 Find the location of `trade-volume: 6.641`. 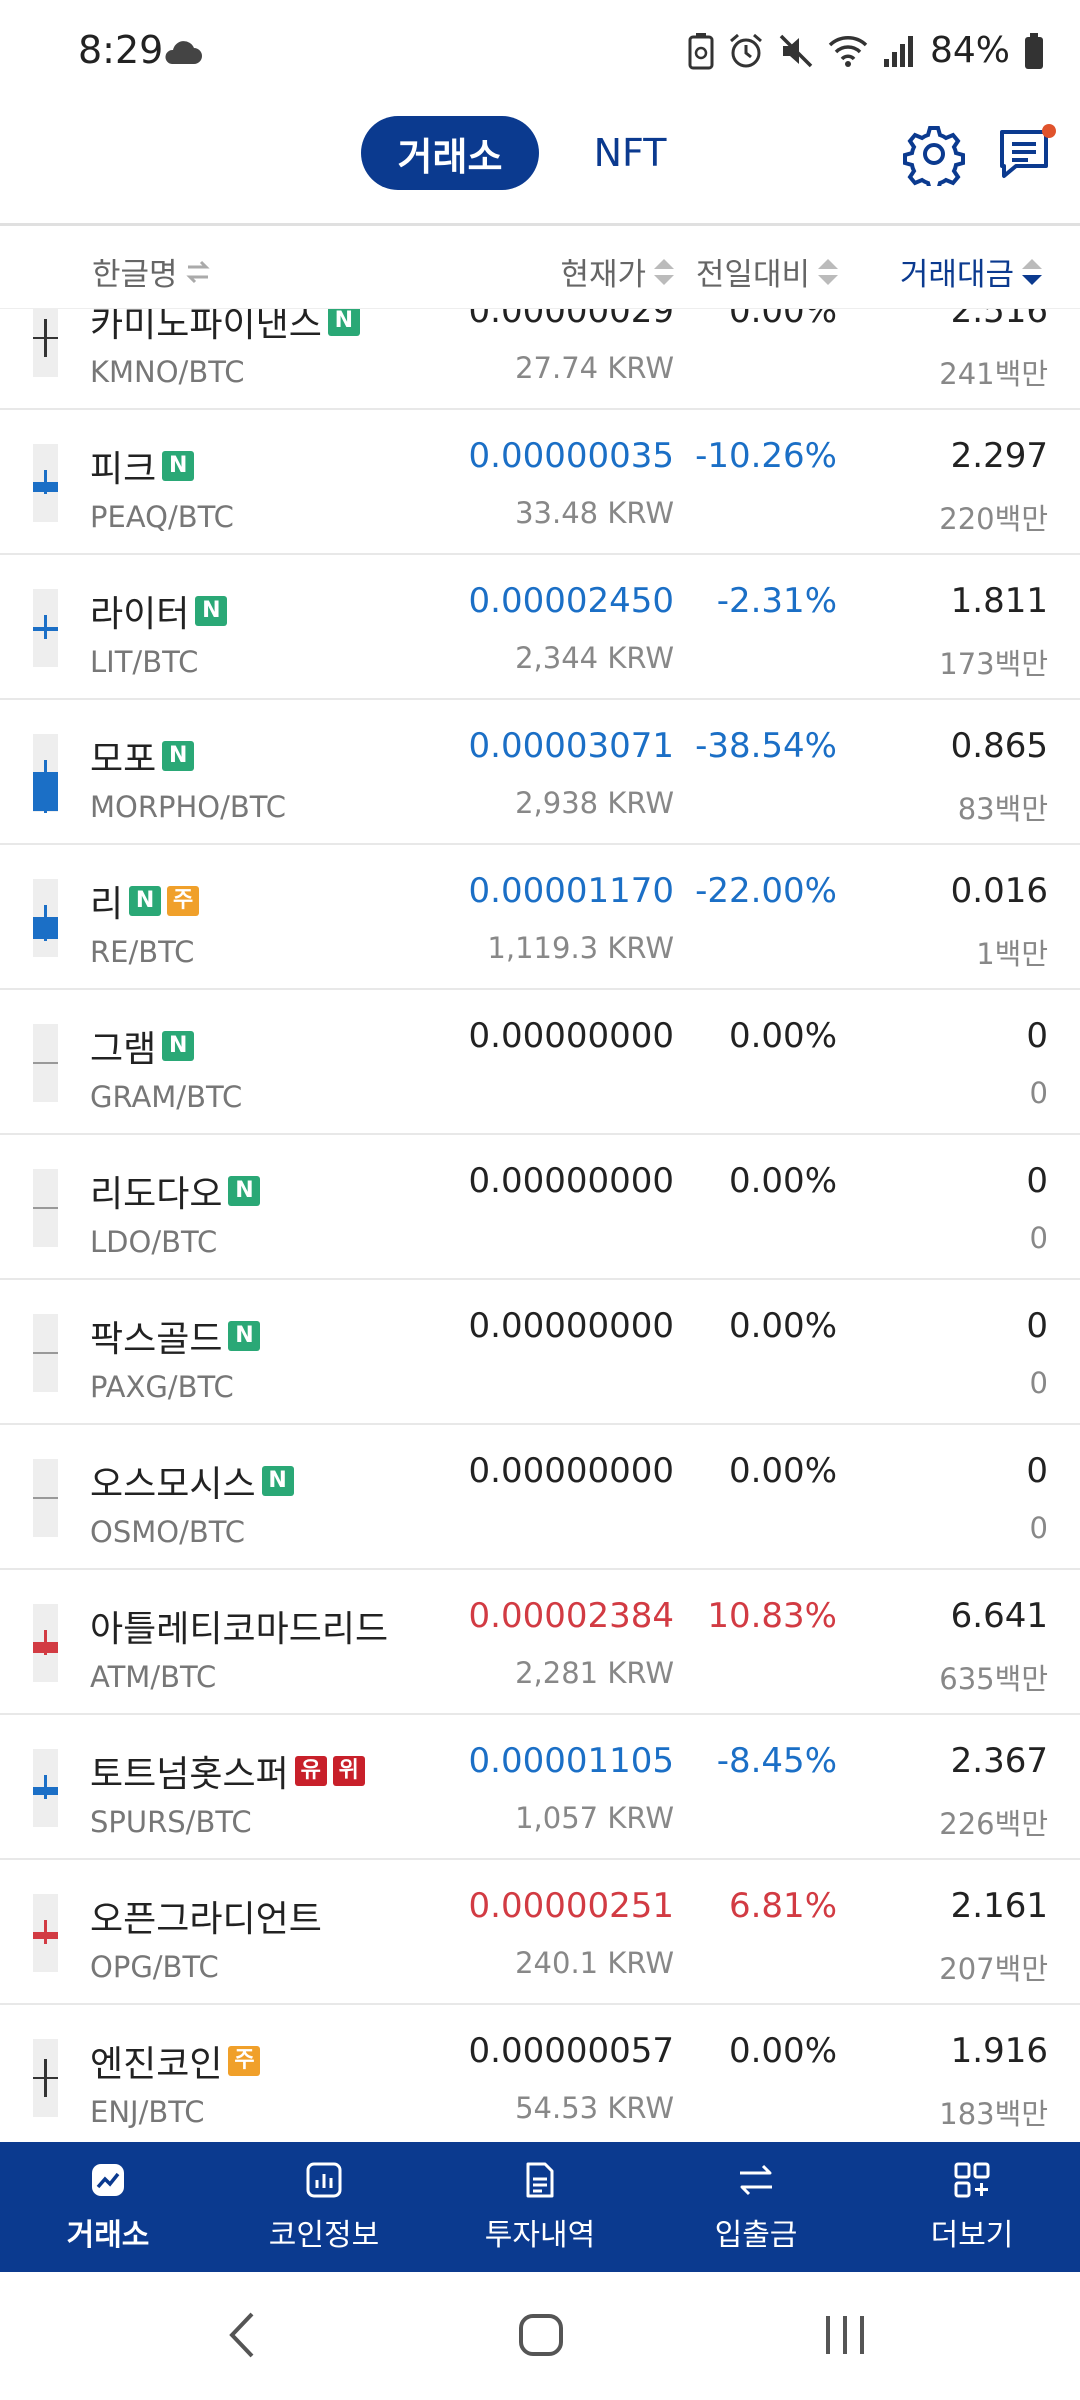

trade-volume: 6.641 is located at coordinates (999, 1616).